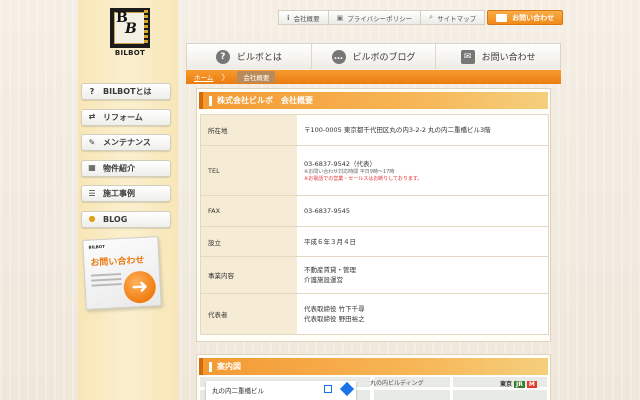 The height and width of the screenshot is (400, 640). I want to click on contact-banner-lines, so click(106, 281).